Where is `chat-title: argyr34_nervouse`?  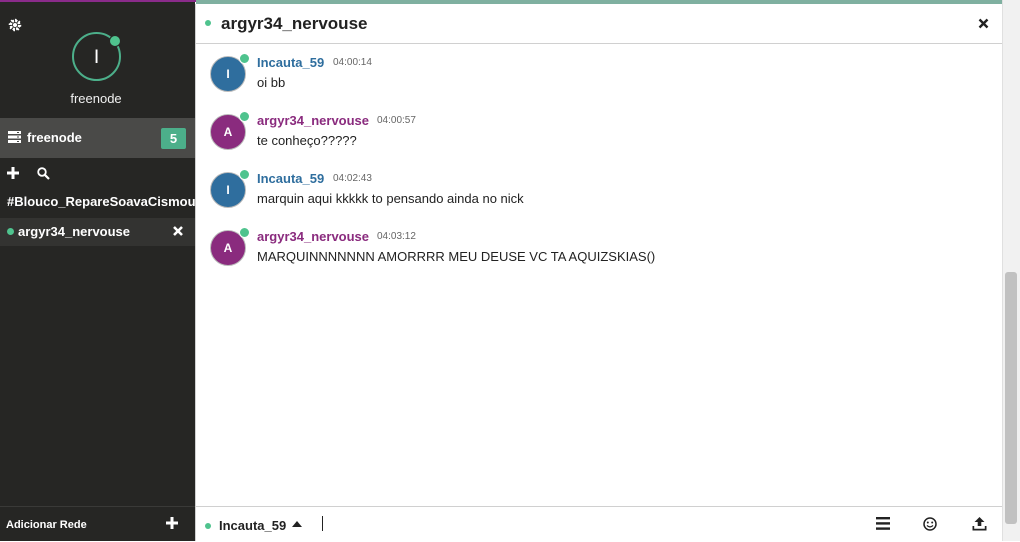 chat-title: argyr34_nervouse is located at coordinates (294, 23).